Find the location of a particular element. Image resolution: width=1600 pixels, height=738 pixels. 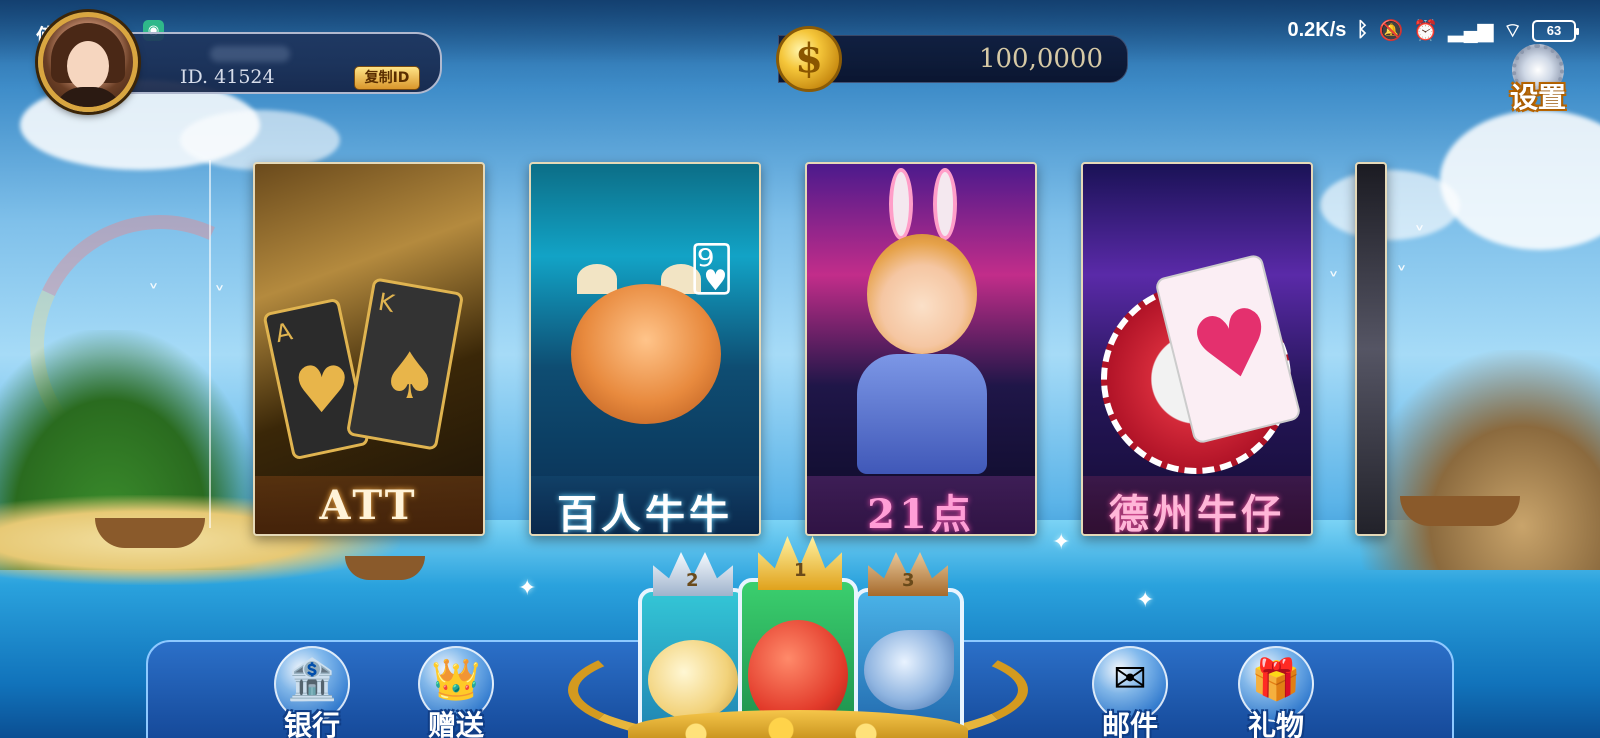

profile-name-redacted is located at coordinates (250, 54).